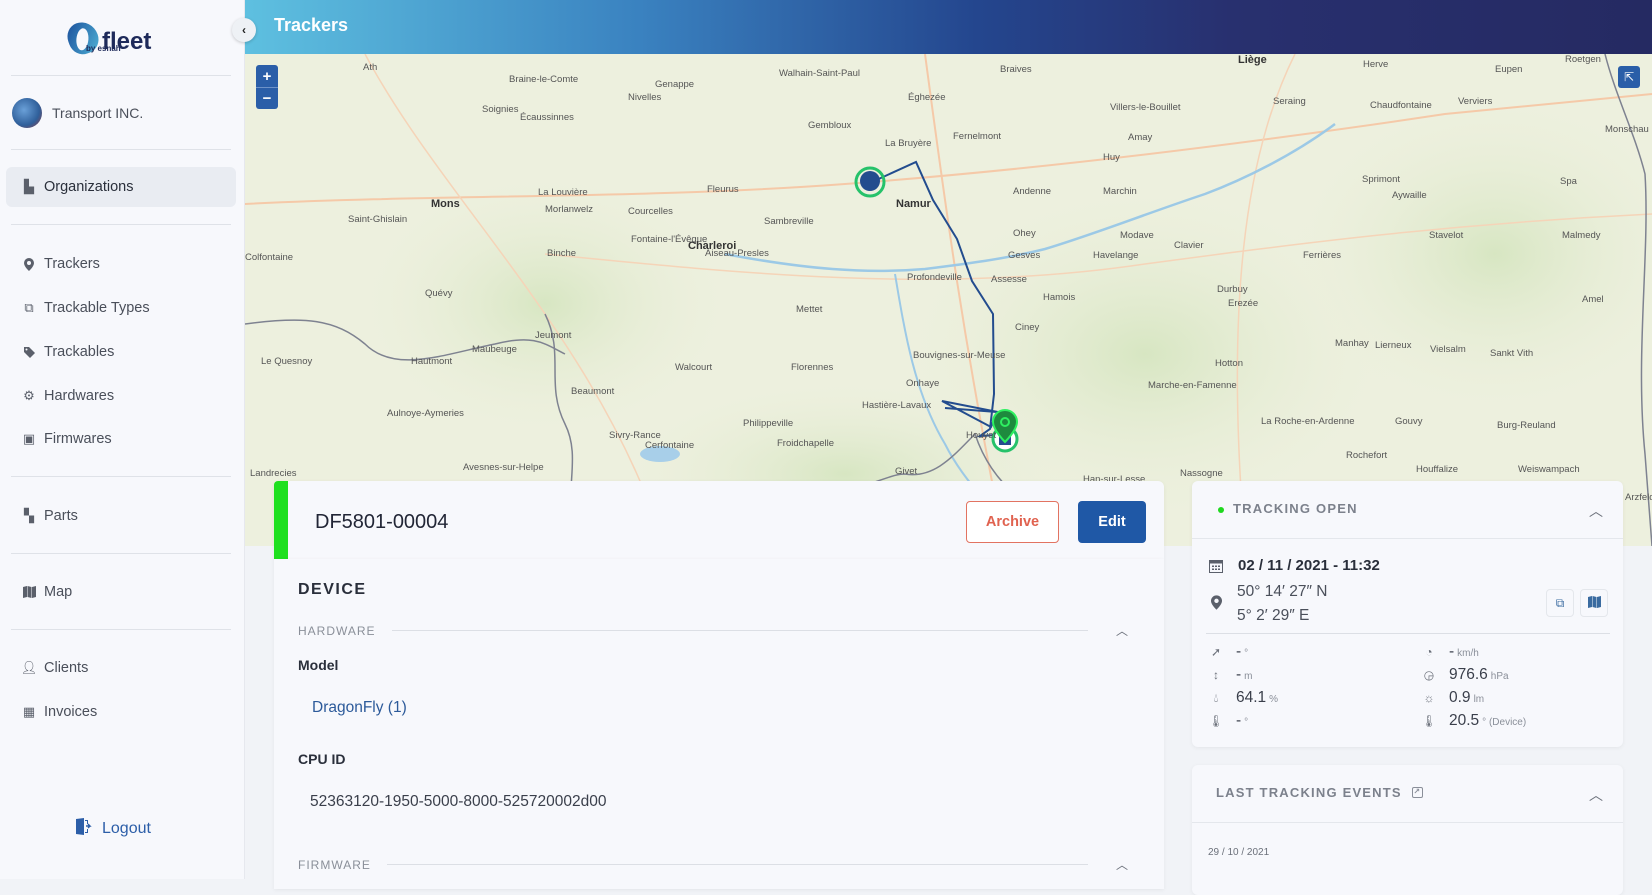 This screenshot has width=1652, height=895. Describe the element at coordinates (1429, 698) in the screenshot. I see `sun-icon: ☼` at that location.